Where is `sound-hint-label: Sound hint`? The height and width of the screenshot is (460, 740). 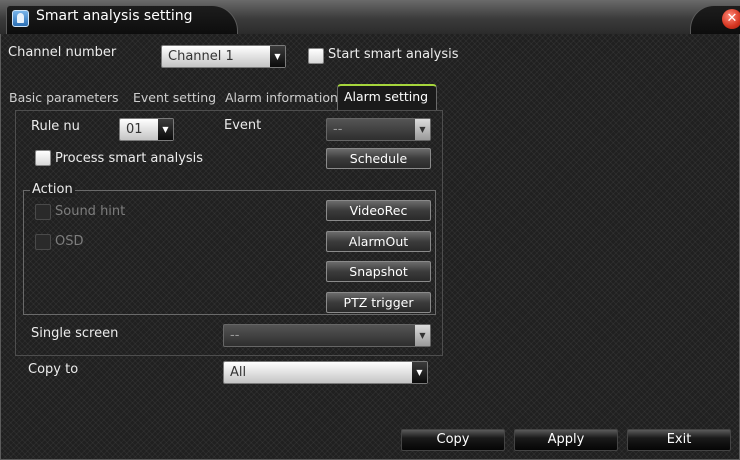 sound-hint-label: Sound hint is located at coordinates (90, 211).